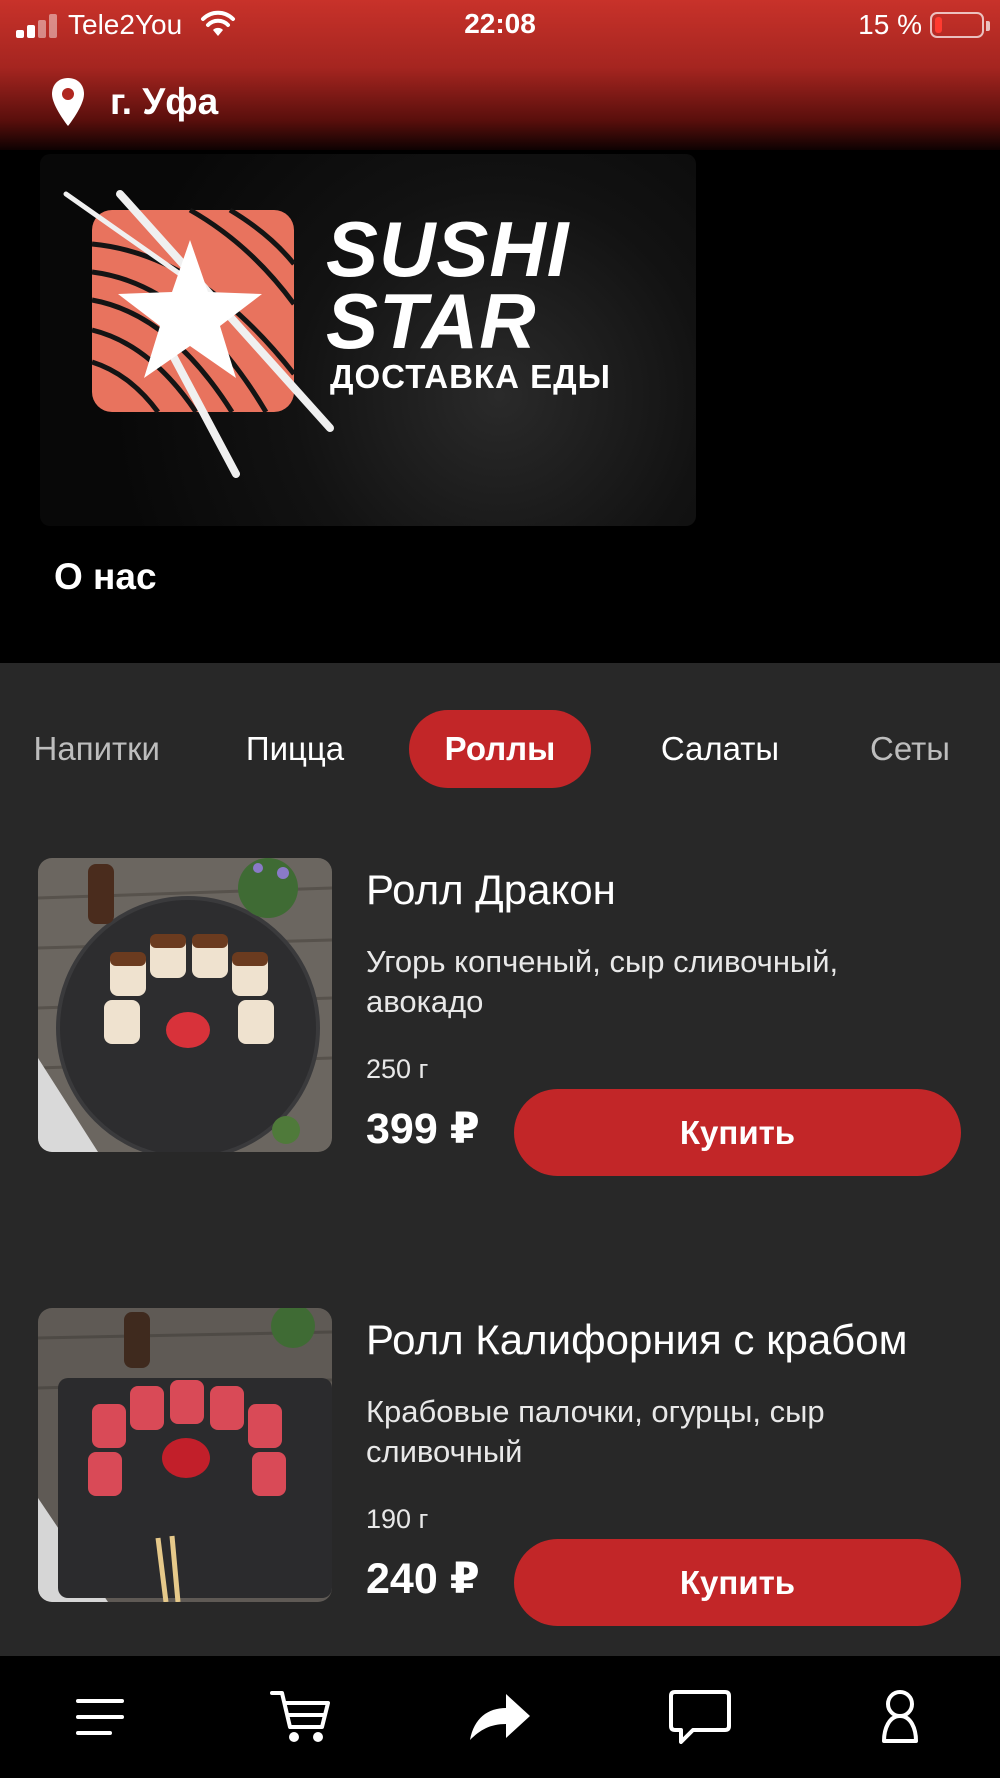 The image size is (1000, 1778). What do you see at coordinates (957, 25) in the screenshot?
I see `battery-icon` at bounding box center [957, 25].